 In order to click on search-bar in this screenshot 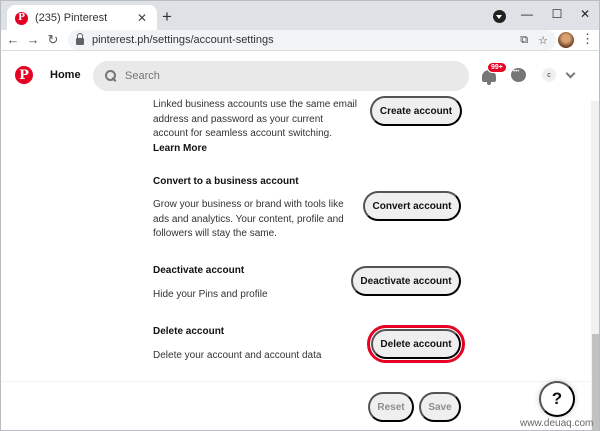, I will do `click(281, 76)`.